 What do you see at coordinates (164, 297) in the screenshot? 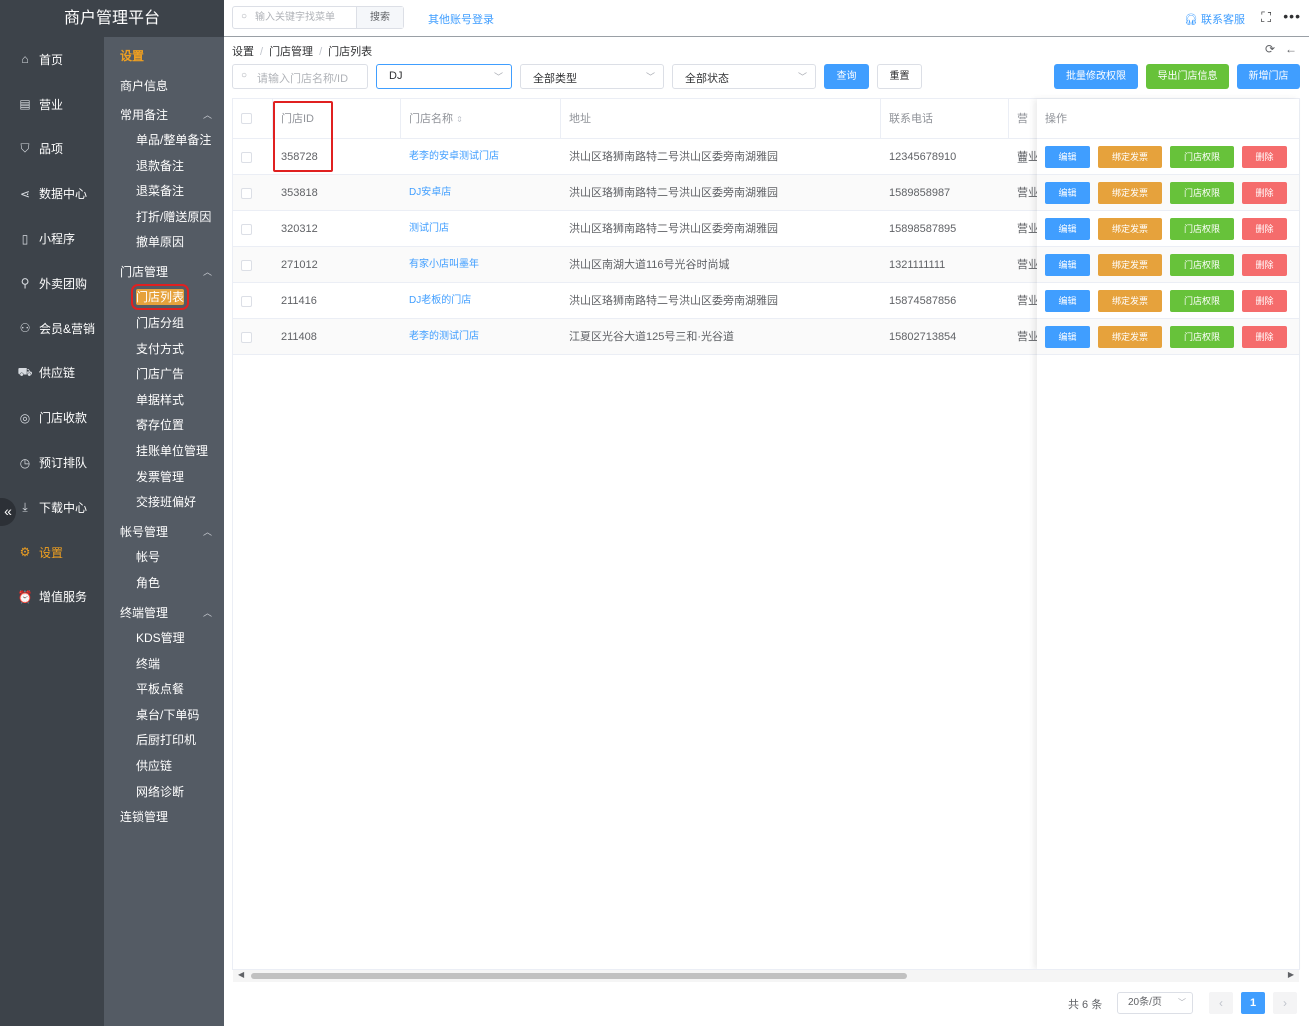
I see `nav-subitem: 门店列表` at bounding box center [164, 297].